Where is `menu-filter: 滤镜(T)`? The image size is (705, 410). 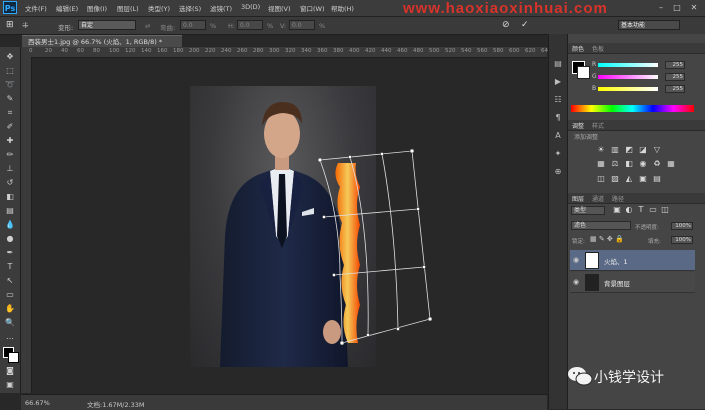 menu-filter: 滤镜(T) is located at coordinates (221, 8).